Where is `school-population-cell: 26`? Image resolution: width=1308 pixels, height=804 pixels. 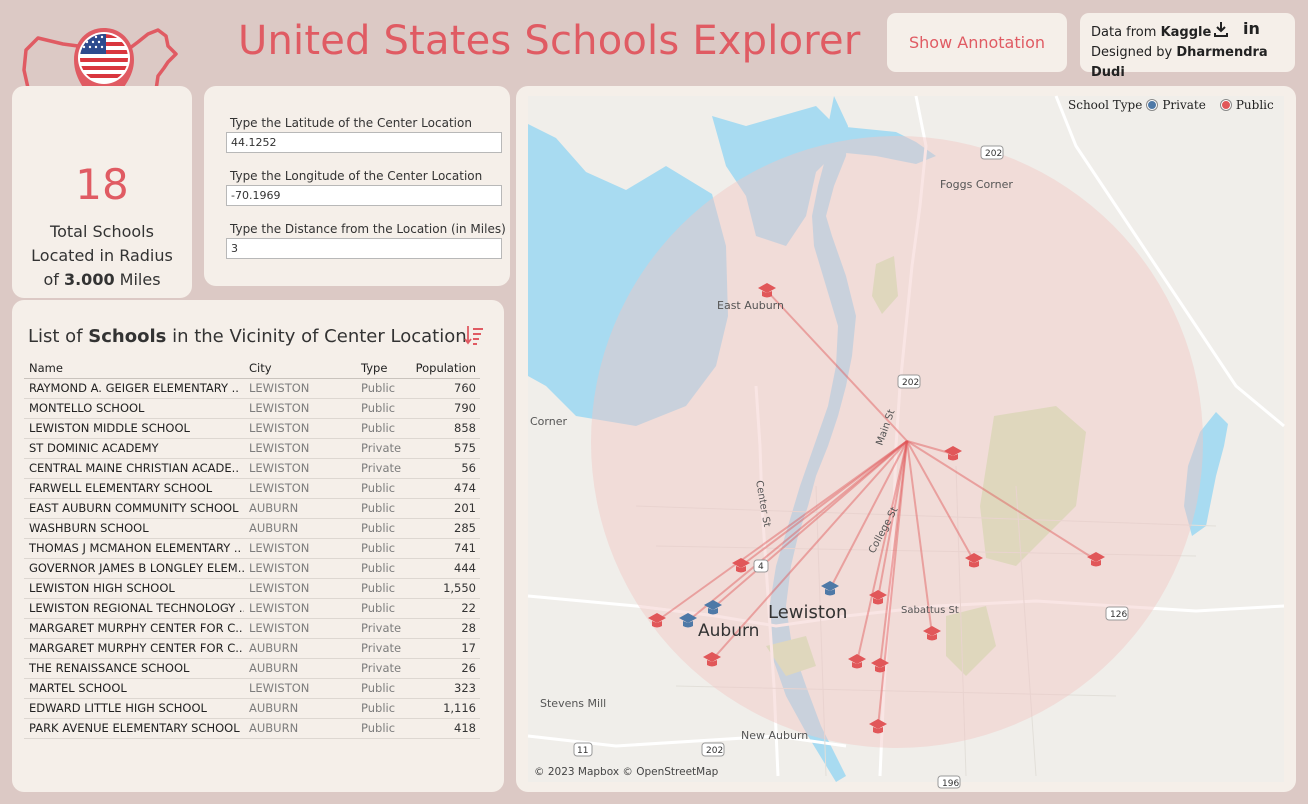
school-population-cell: 26 is located at coordinates (445, 668).